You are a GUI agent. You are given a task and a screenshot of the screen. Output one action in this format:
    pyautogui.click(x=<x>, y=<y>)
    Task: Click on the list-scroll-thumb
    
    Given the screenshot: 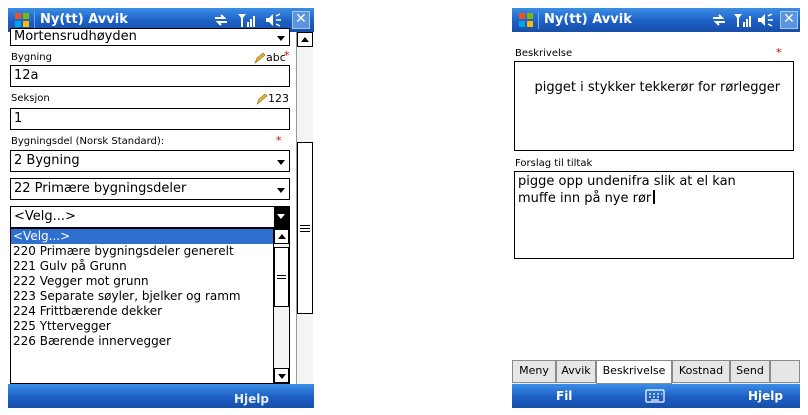 What is the action you would take?
    pyautogui.click(x=281, y=277)
    